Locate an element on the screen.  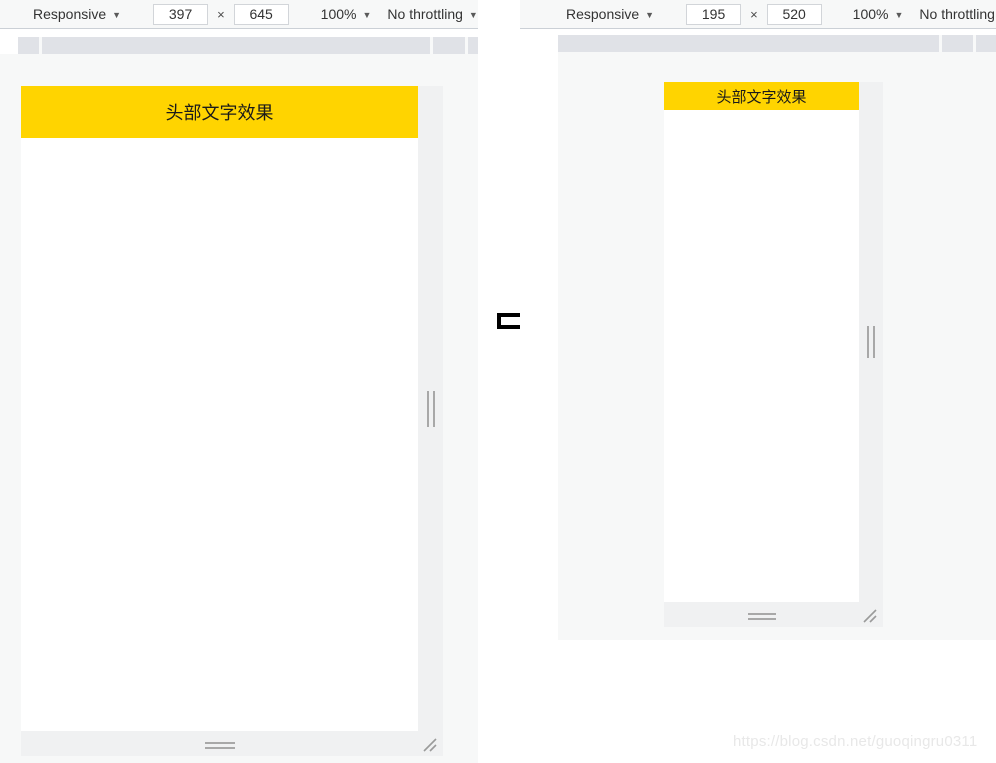
emulated-page: 头部文字效果 is located at coordinates (761, 342).